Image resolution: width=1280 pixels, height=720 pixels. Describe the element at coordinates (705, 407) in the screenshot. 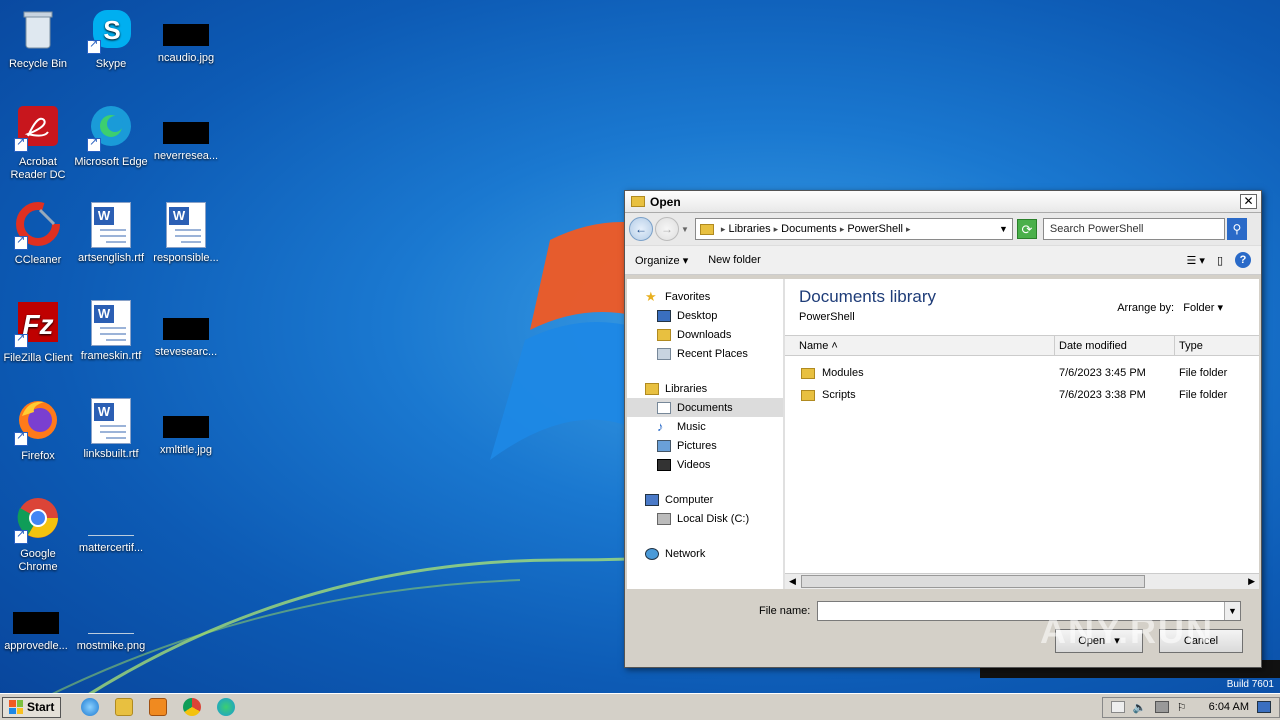

I see `nav-item-documents: Documents` at that location.